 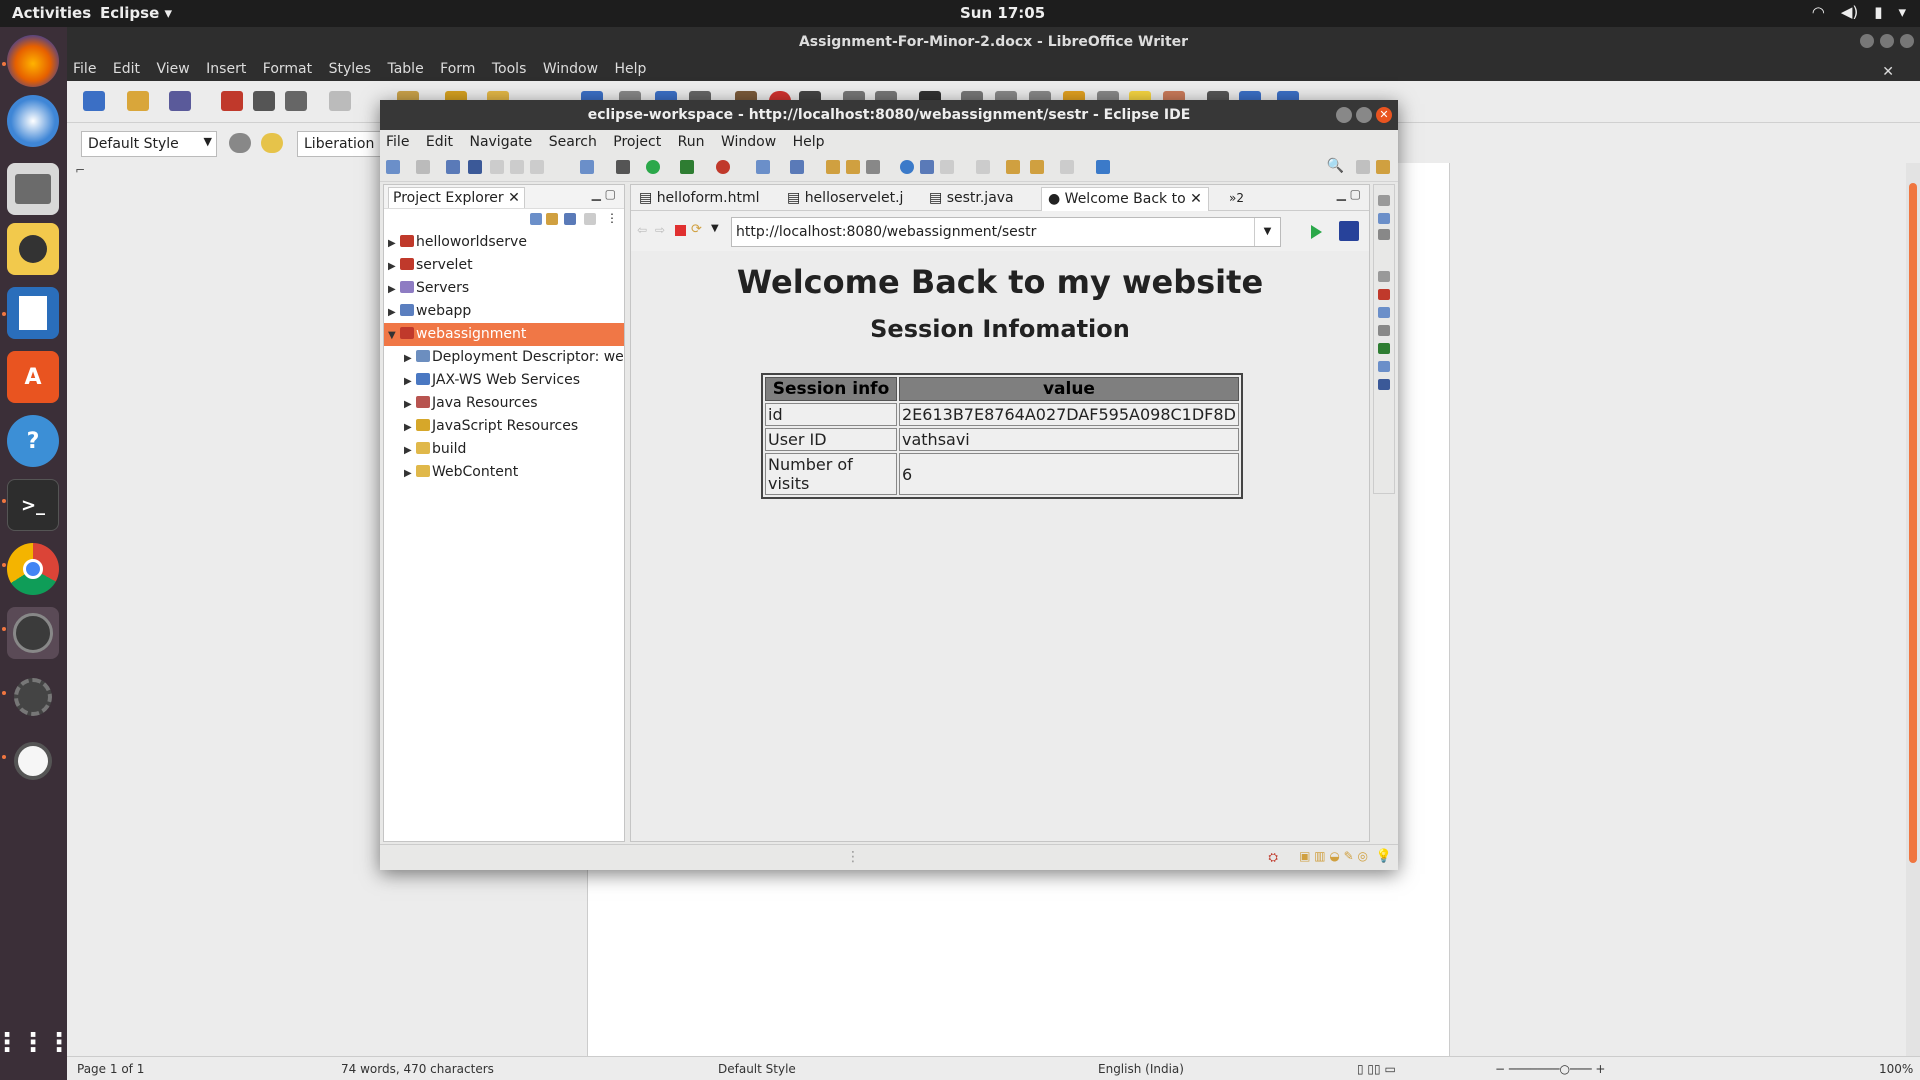 I want to click on word-count: 74 words, 470 characters, so click(x=417, y=1069).